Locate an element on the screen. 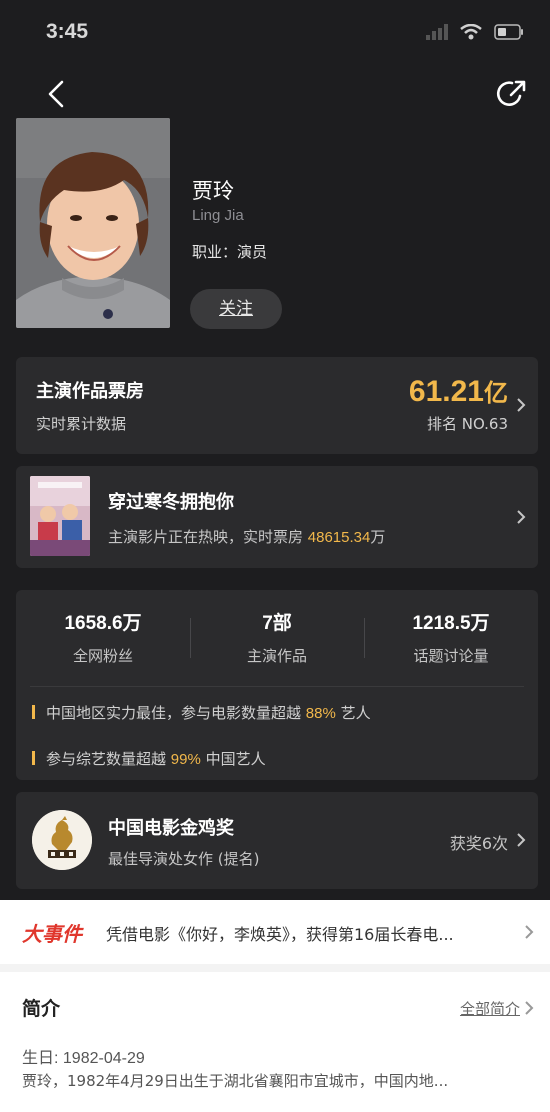  golden-rooster-logo is located at coordinates (62, 840).